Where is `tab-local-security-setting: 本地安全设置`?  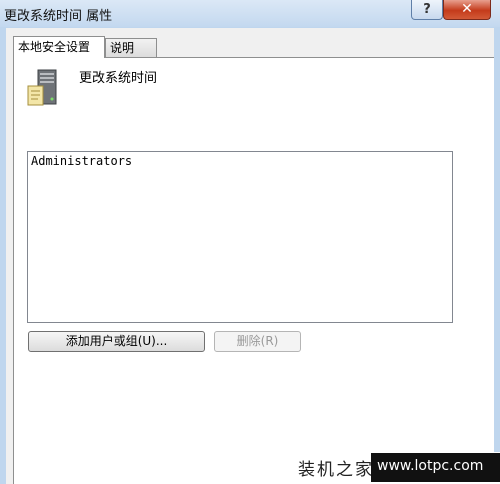
tab-local-security-setting: 本地安全设置 is located at coordinates (59, 47).